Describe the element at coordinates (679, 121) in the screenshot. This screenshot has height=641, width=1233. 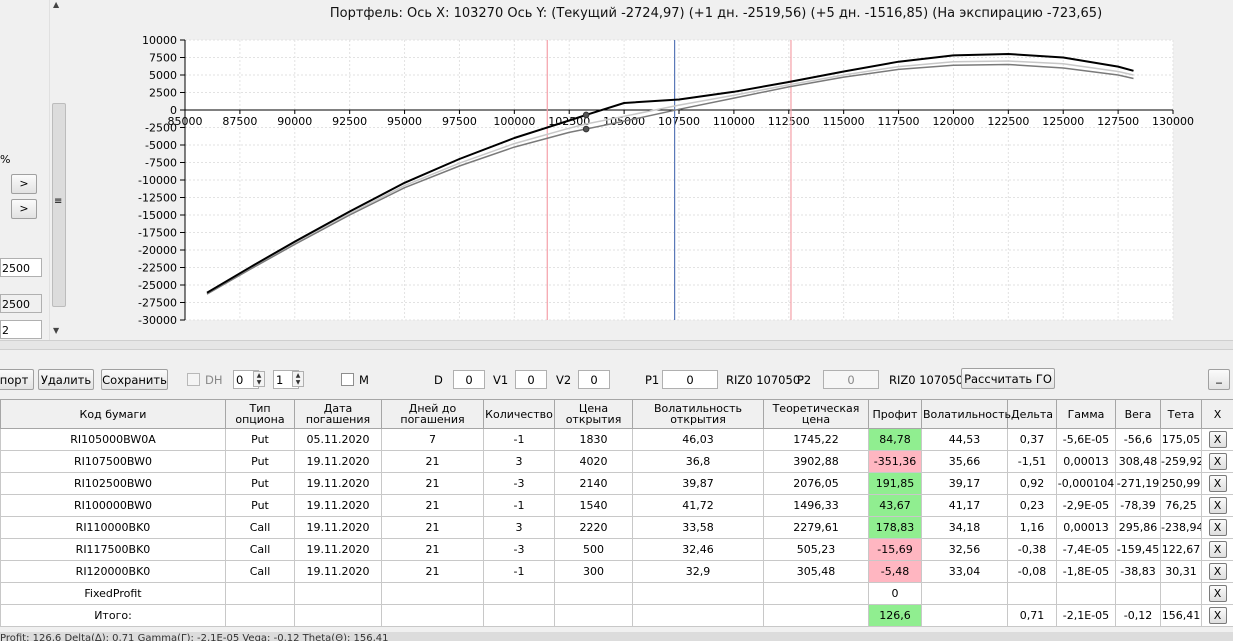
I see `x-tick-label: 107500` at that location.